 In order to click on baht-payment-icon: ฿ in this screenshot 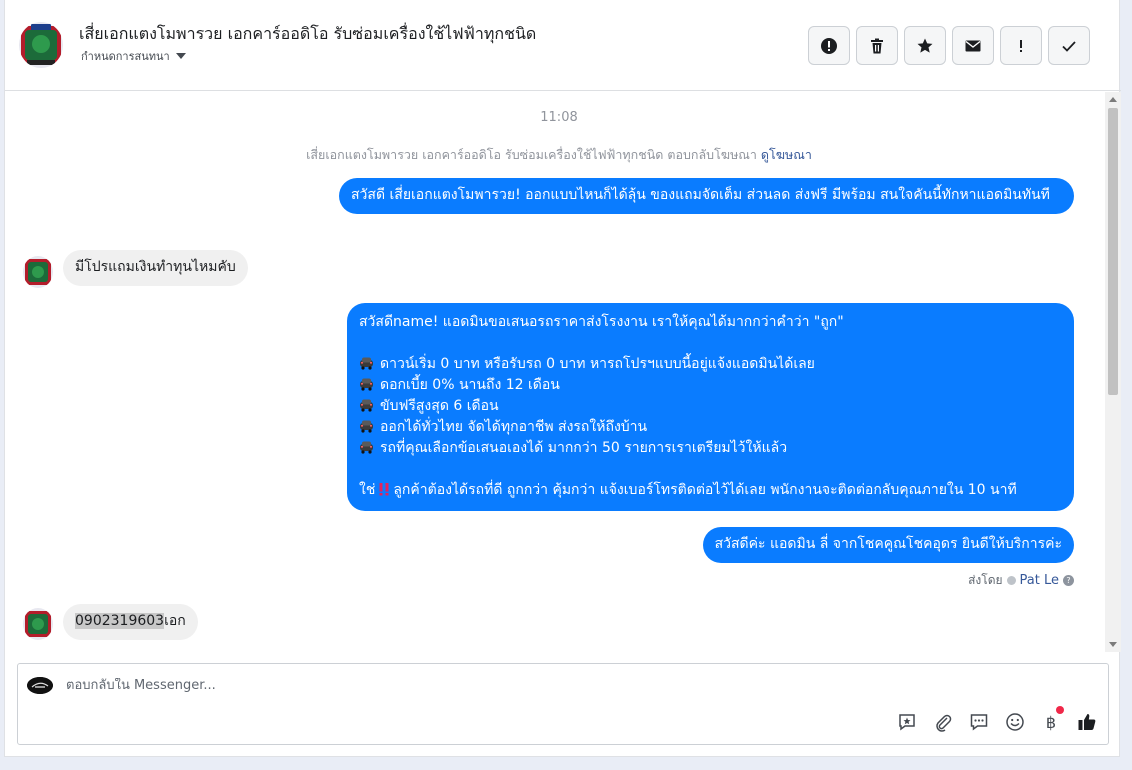, I will do `click(1051, 722)`.